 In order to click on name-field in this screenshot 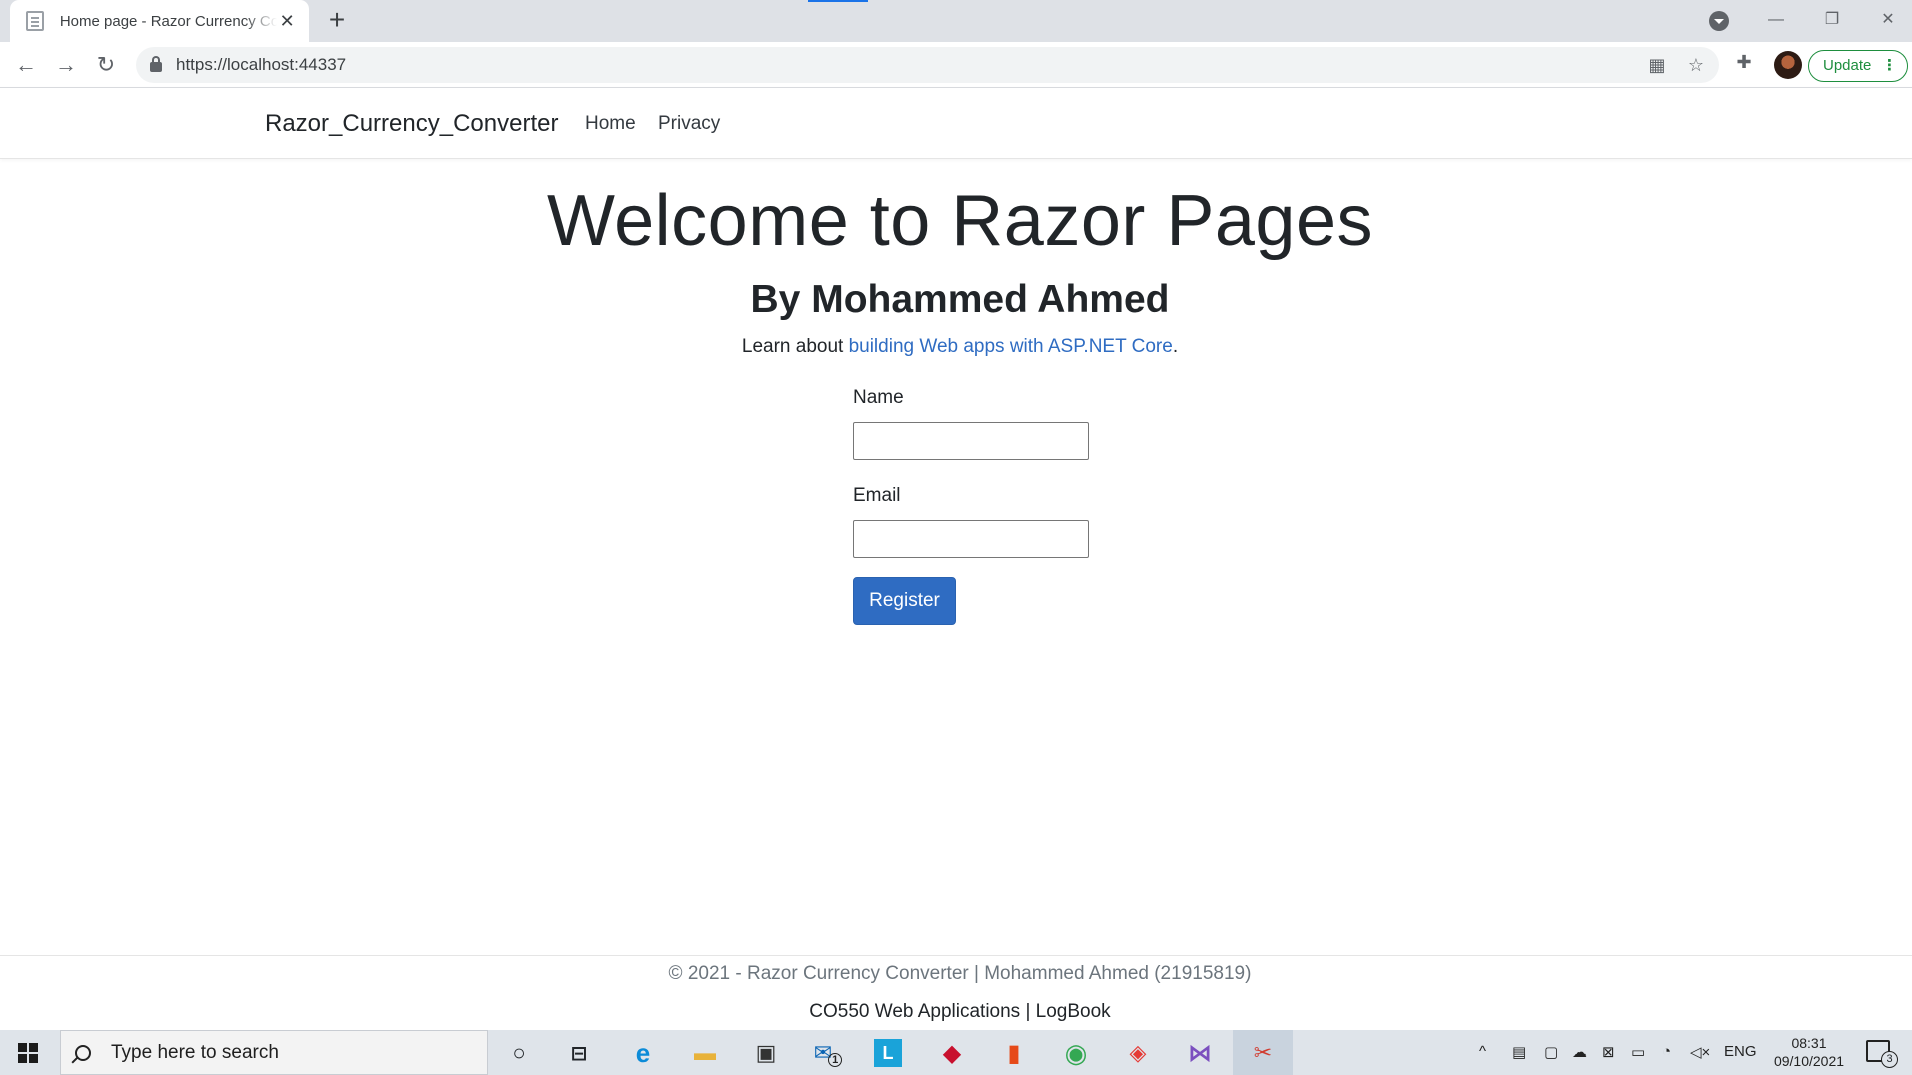, I will do `click(971, 441)`.